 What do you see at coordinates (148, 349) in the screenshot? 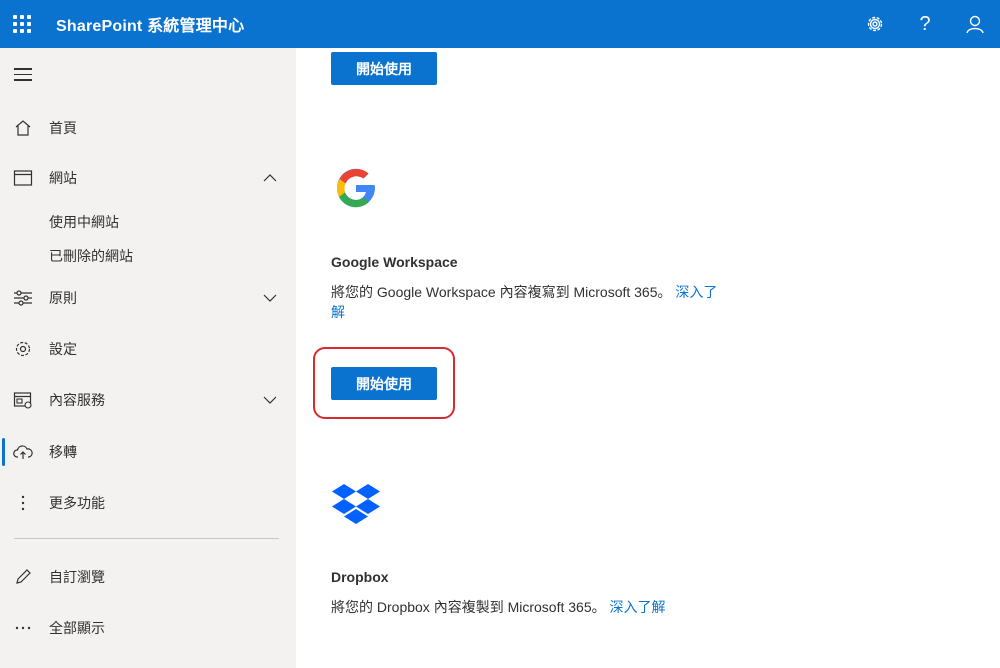
I see `nav-item-settings: 設定` at bounding box center [148, 349].